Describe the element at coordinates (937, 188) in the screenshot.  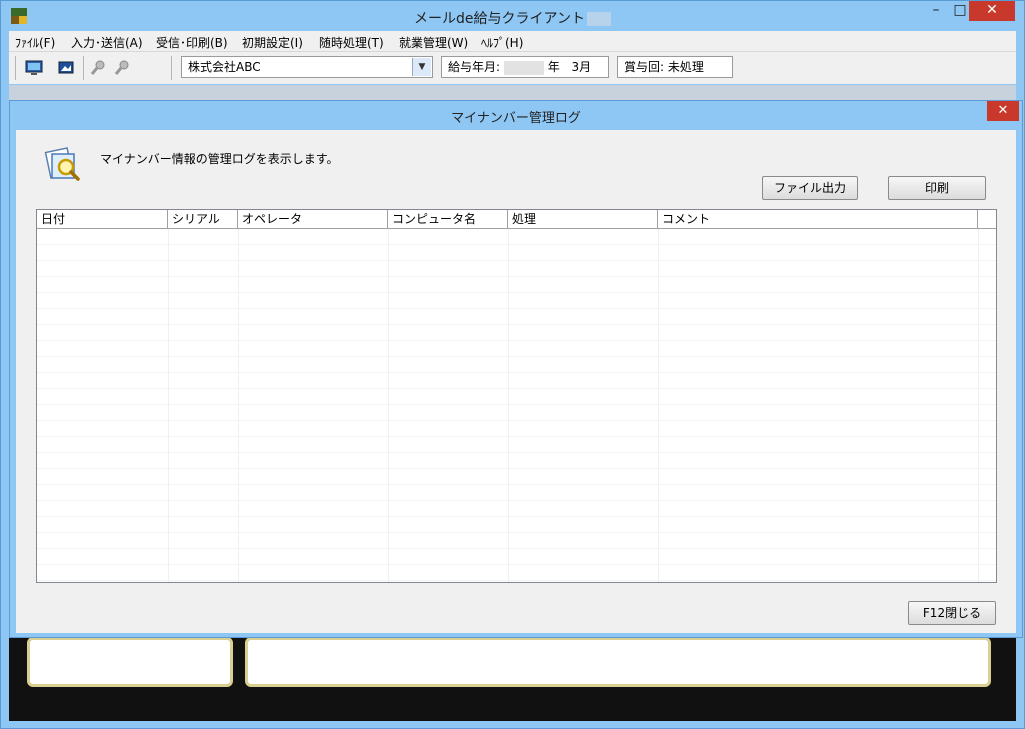
I see `print-button: 印刷` at that location.